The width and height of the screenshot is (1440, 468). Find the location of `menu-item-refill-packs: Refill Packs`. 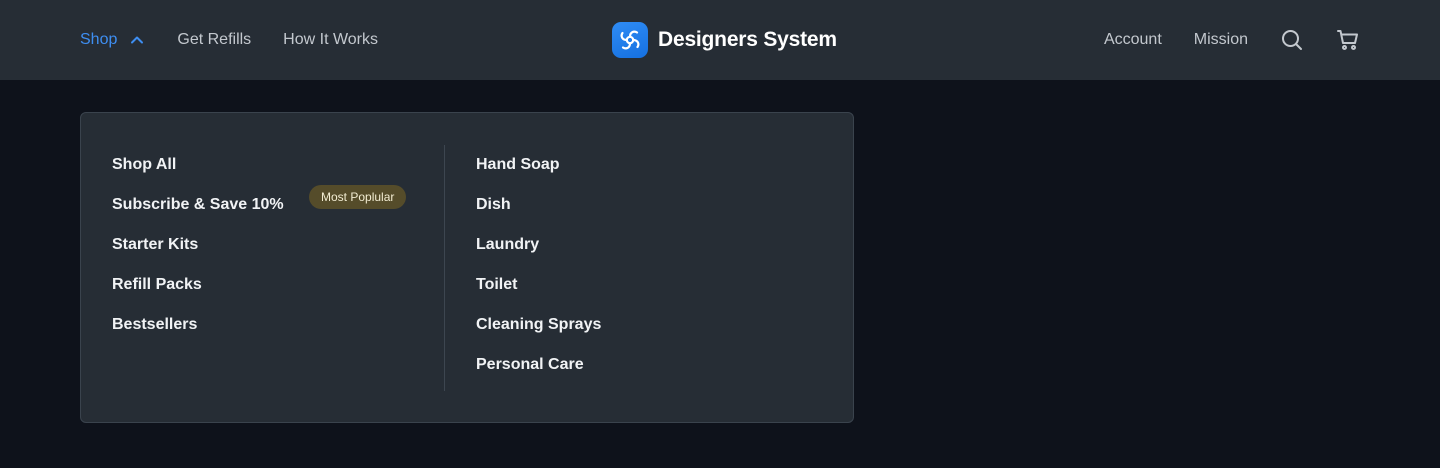

menu-item-refill-packs: Refill Packs is located at coordinates (262, 285).